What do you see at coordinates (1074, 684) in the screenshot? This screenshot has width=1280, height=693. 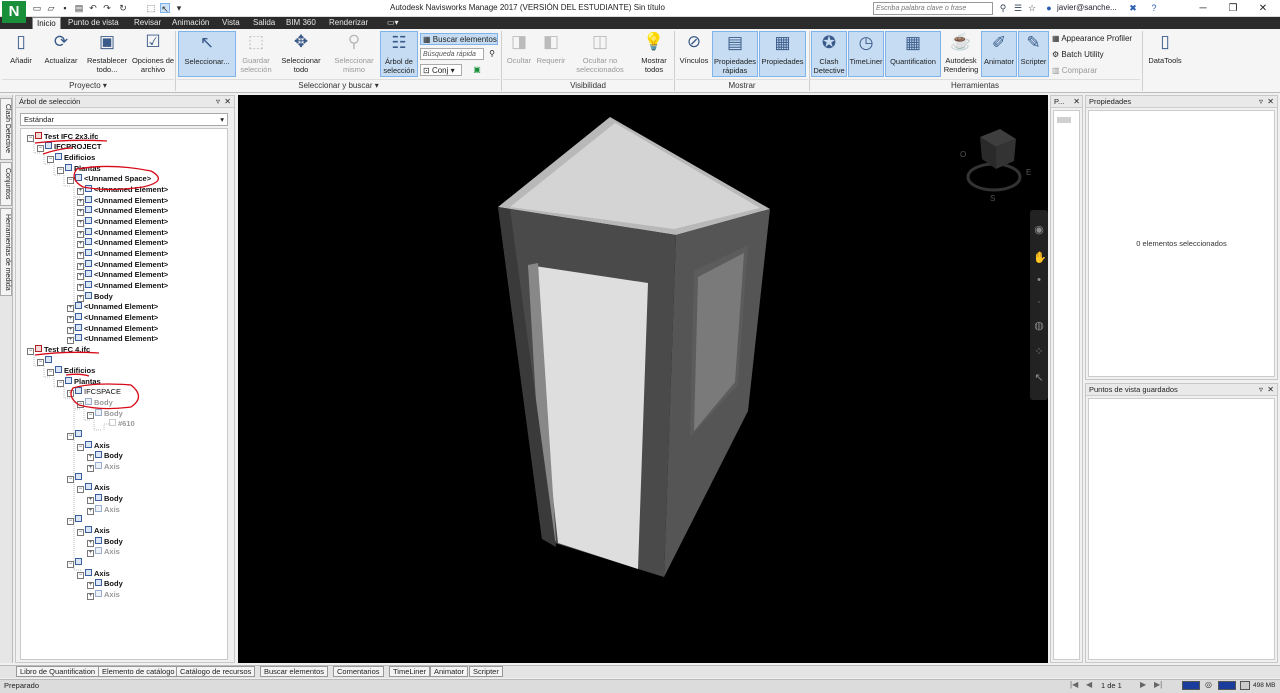 I see `first-page-icon: |◀` at bounding box center [1074, 684].